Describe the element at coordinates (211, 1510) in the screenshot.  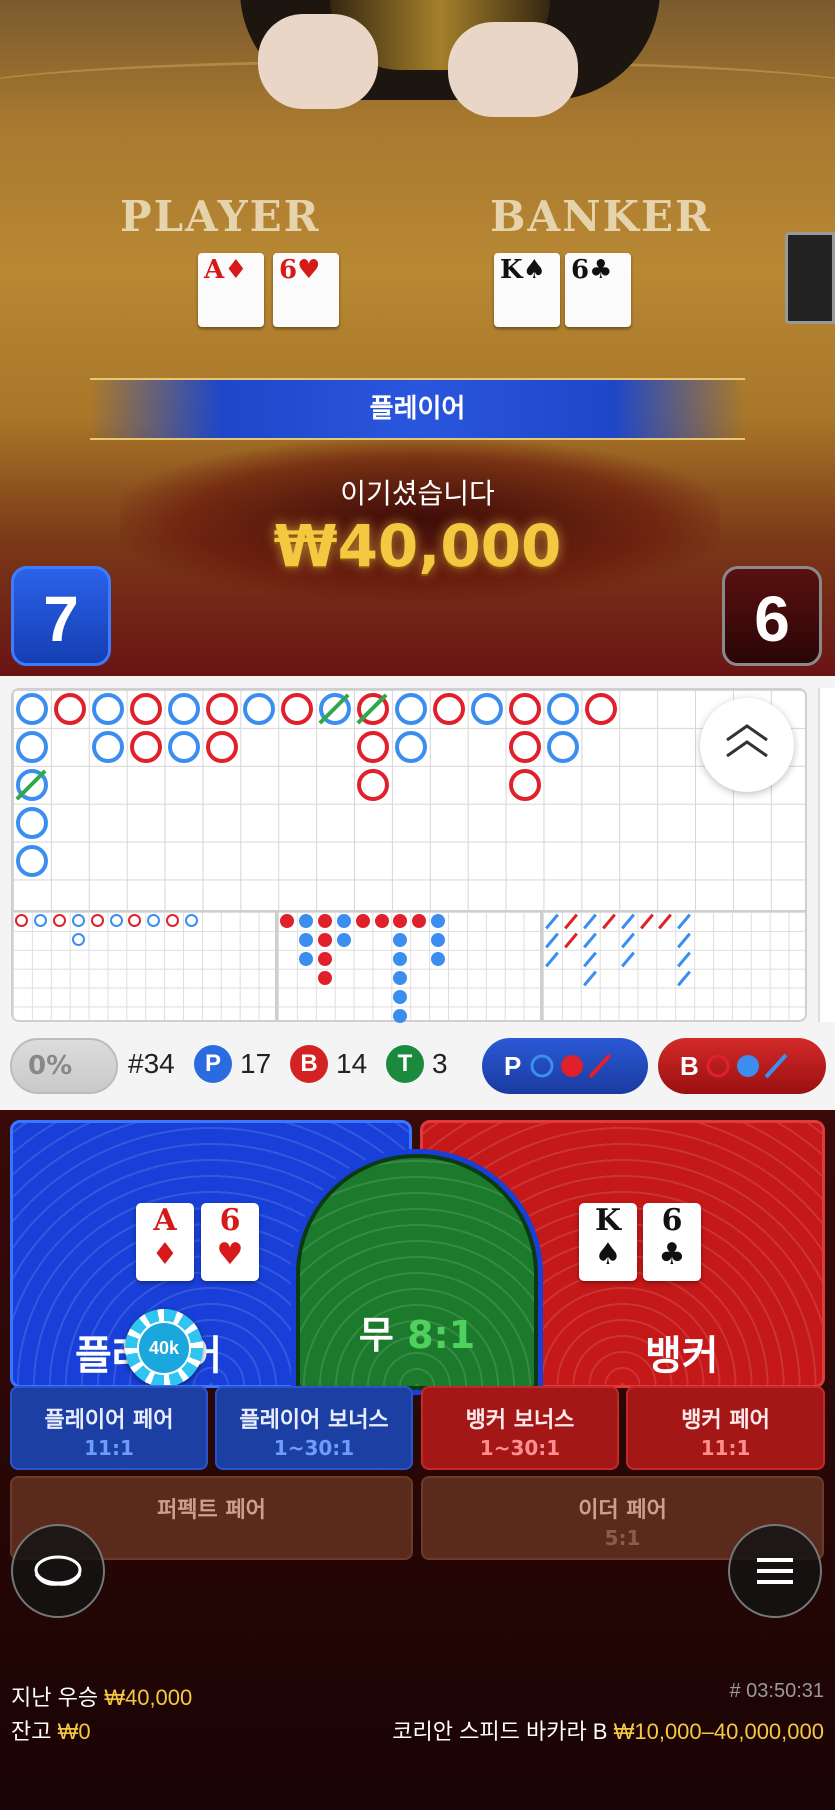
I see `perfect-pair-label: 퍼펙트 페어` at that location.